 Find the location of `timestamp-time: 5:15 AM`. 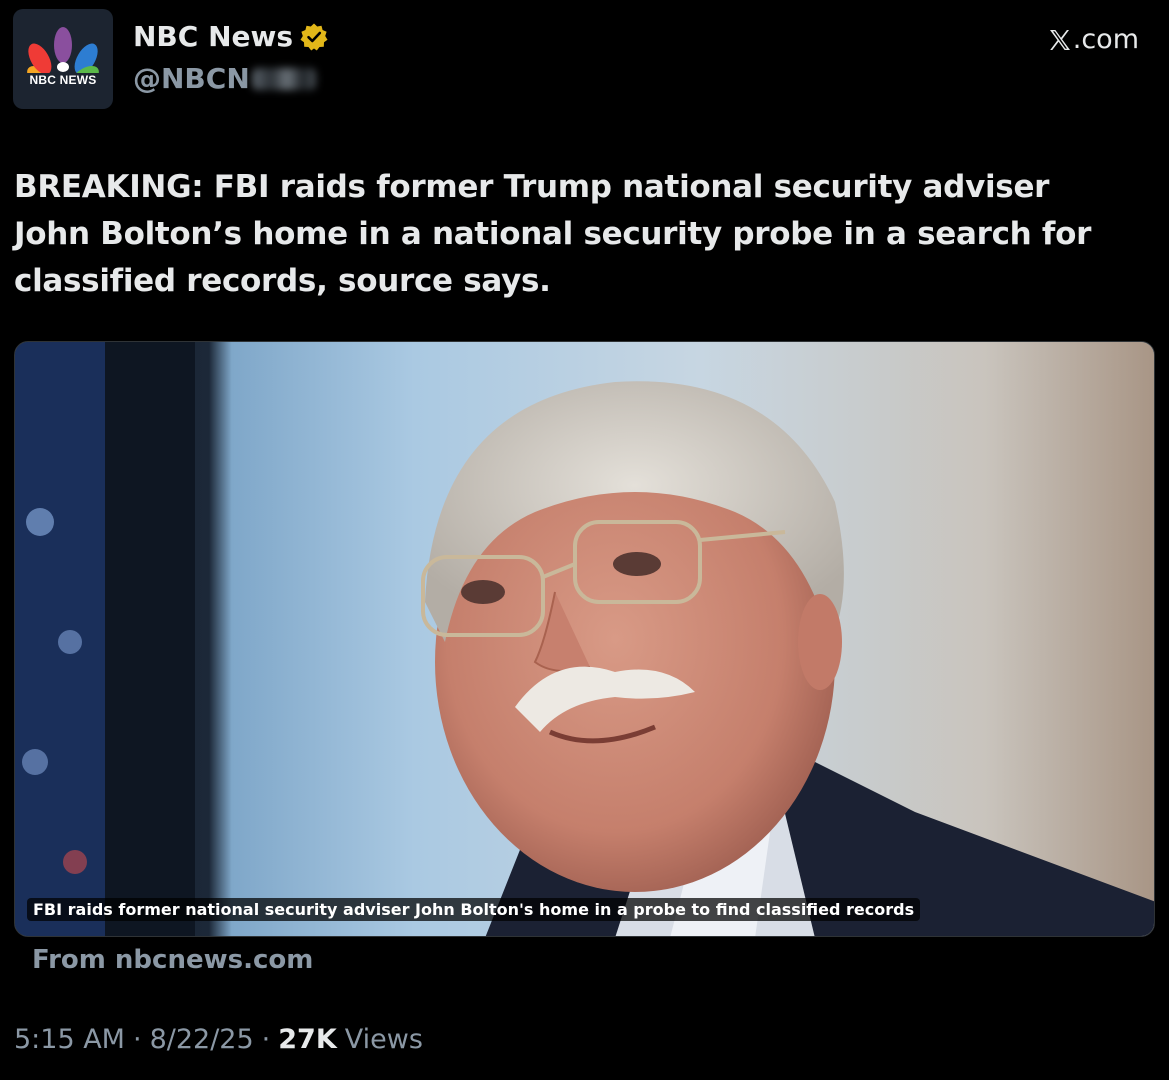

timestamp-time: 5:15 AM is located at coordinates (69, 1039).